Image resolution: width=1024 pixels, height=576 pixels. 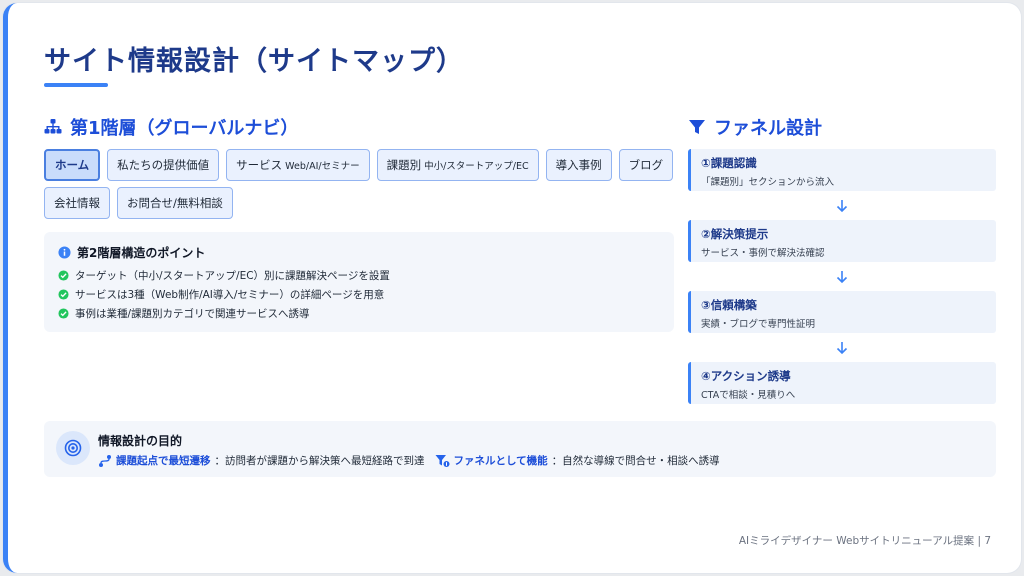 I want to click on funnel-step-title: ④アクション誘導, so click(x=746, y=376).